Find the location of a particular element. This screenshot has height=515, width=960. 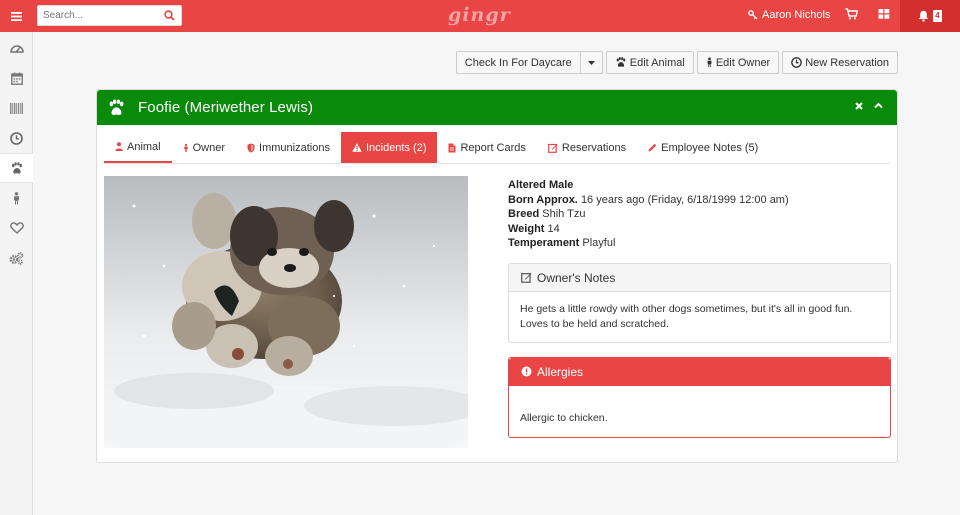

sidebar-item-favorites is located at coordinates (16, 228).